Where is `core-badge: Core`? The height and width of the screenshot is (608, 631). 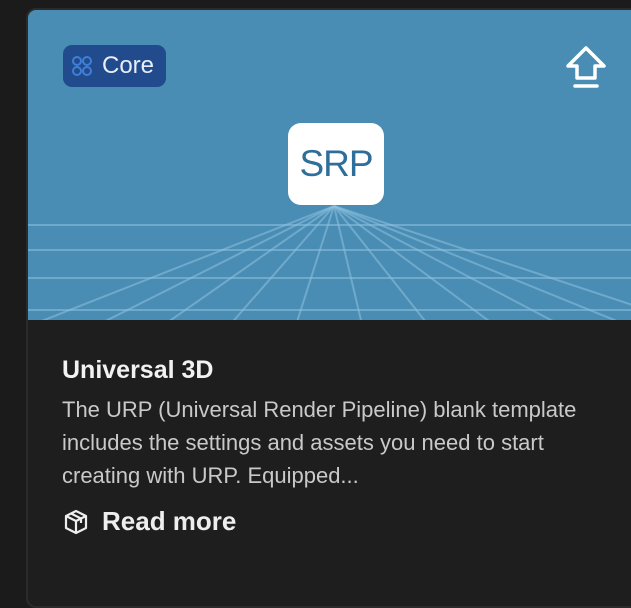
core-badge: Core is located at coordinates (115, 66).